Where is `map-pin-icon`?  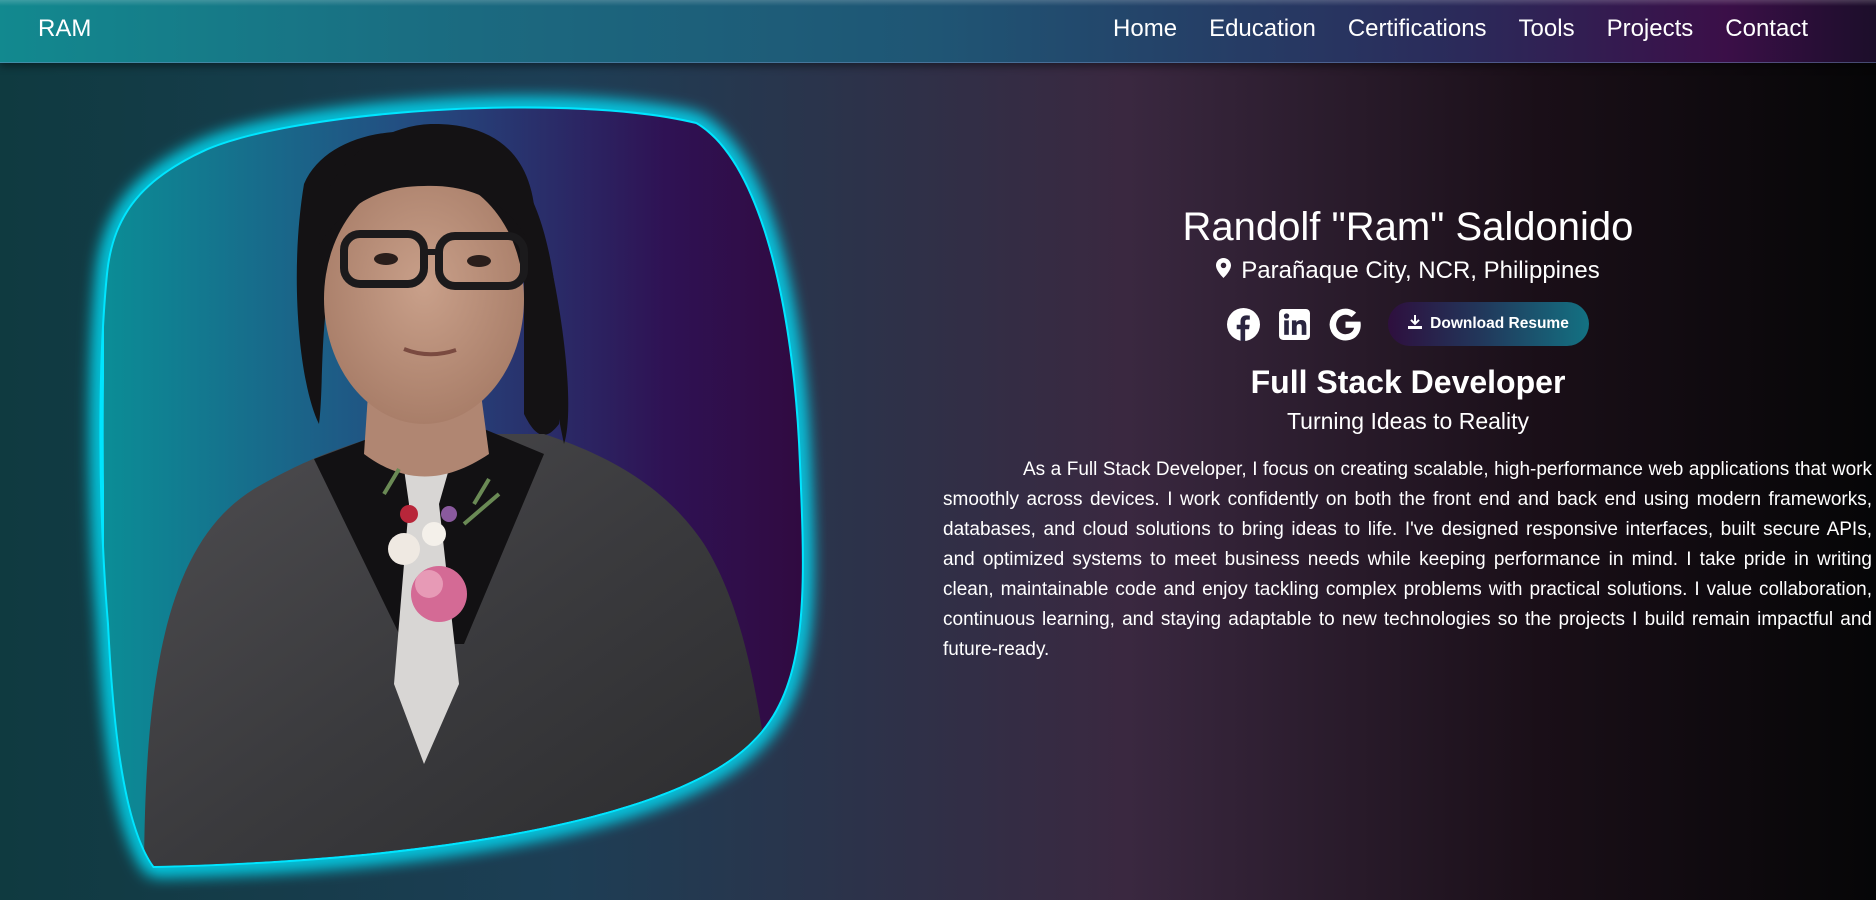 map-pin-icon is located at coordinates (1224, 271).